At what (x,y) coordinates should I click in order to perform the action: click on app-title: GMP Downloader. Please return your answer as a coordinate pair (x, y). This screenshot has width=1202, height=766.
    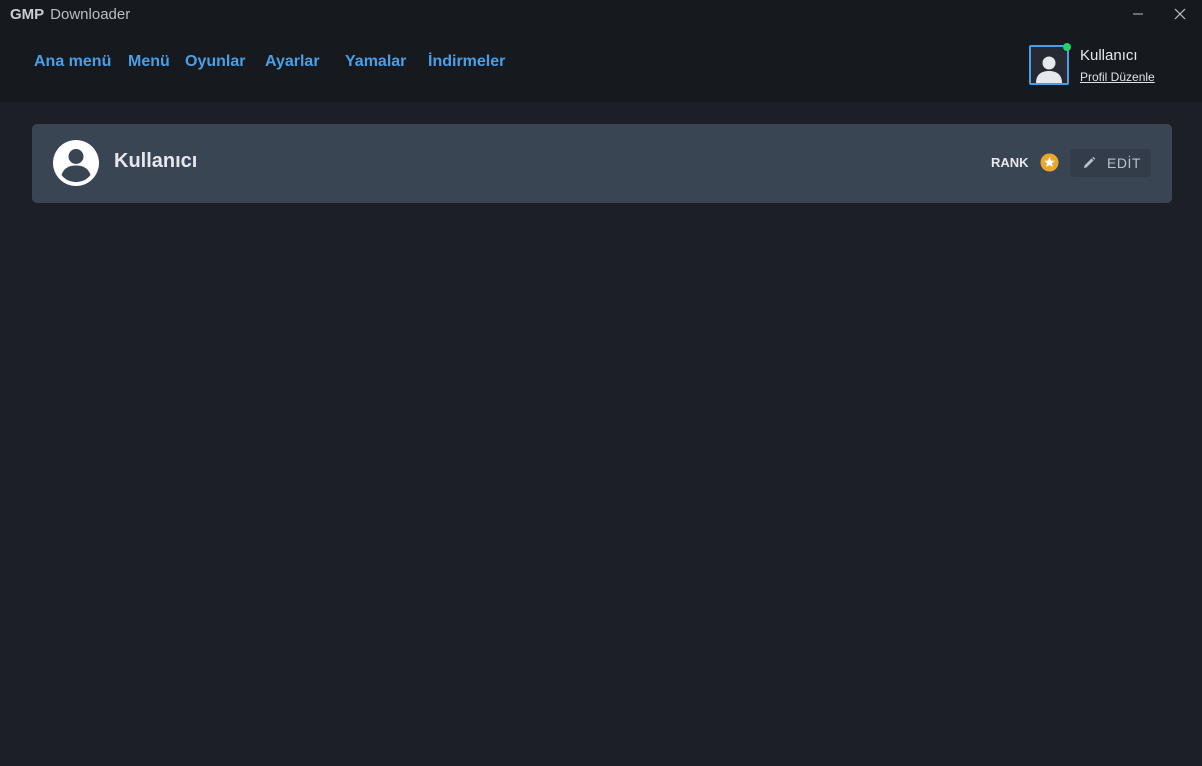
    Looking at the image, I should click on (70, 14).